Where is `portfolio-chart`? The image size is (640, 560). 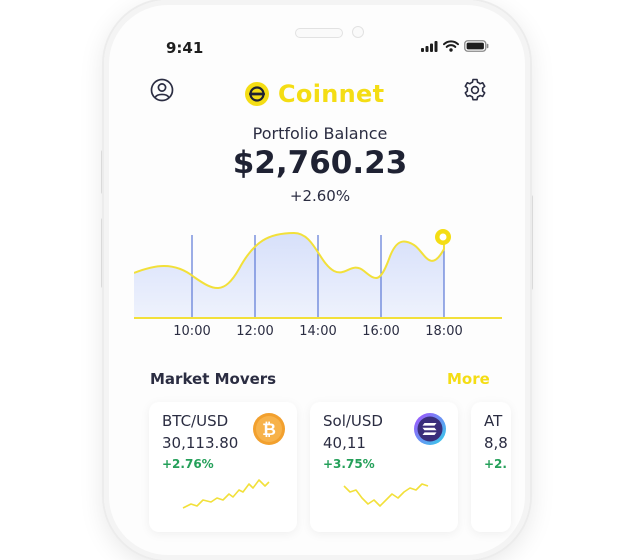 portfolio-chart is located at coordinates (319, 275).